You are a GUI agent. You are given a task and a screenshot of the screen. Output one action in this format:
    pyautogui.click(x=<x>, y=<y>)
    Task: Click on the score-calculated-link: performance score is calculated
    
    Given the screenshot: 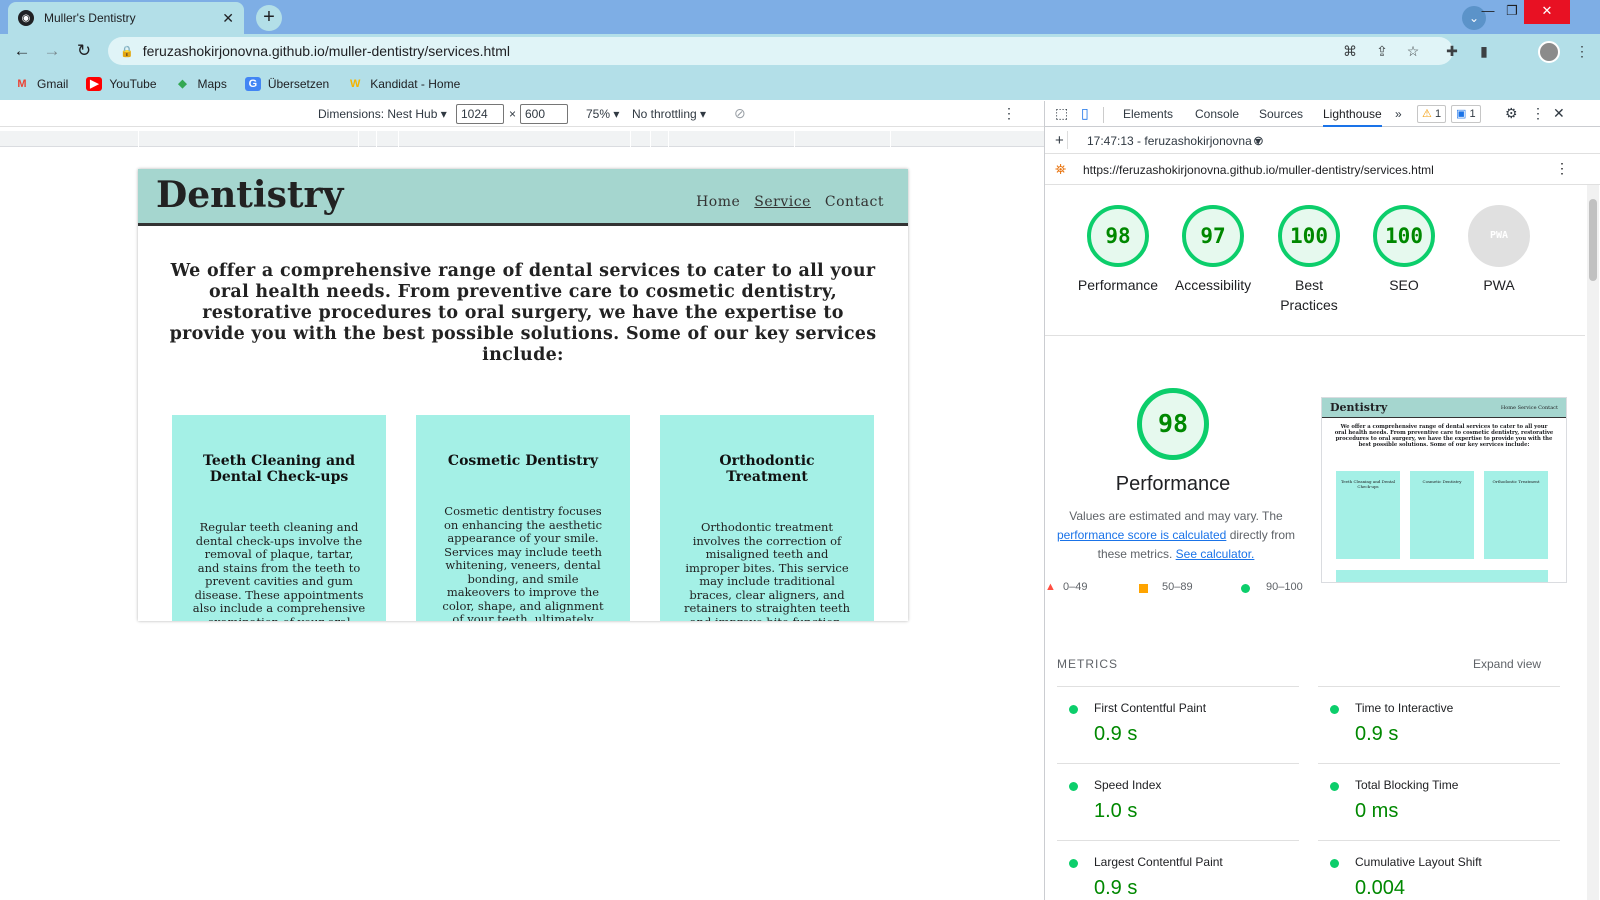 What is the action you would take?
    pyautogui.click(x=1141, y=535)
    